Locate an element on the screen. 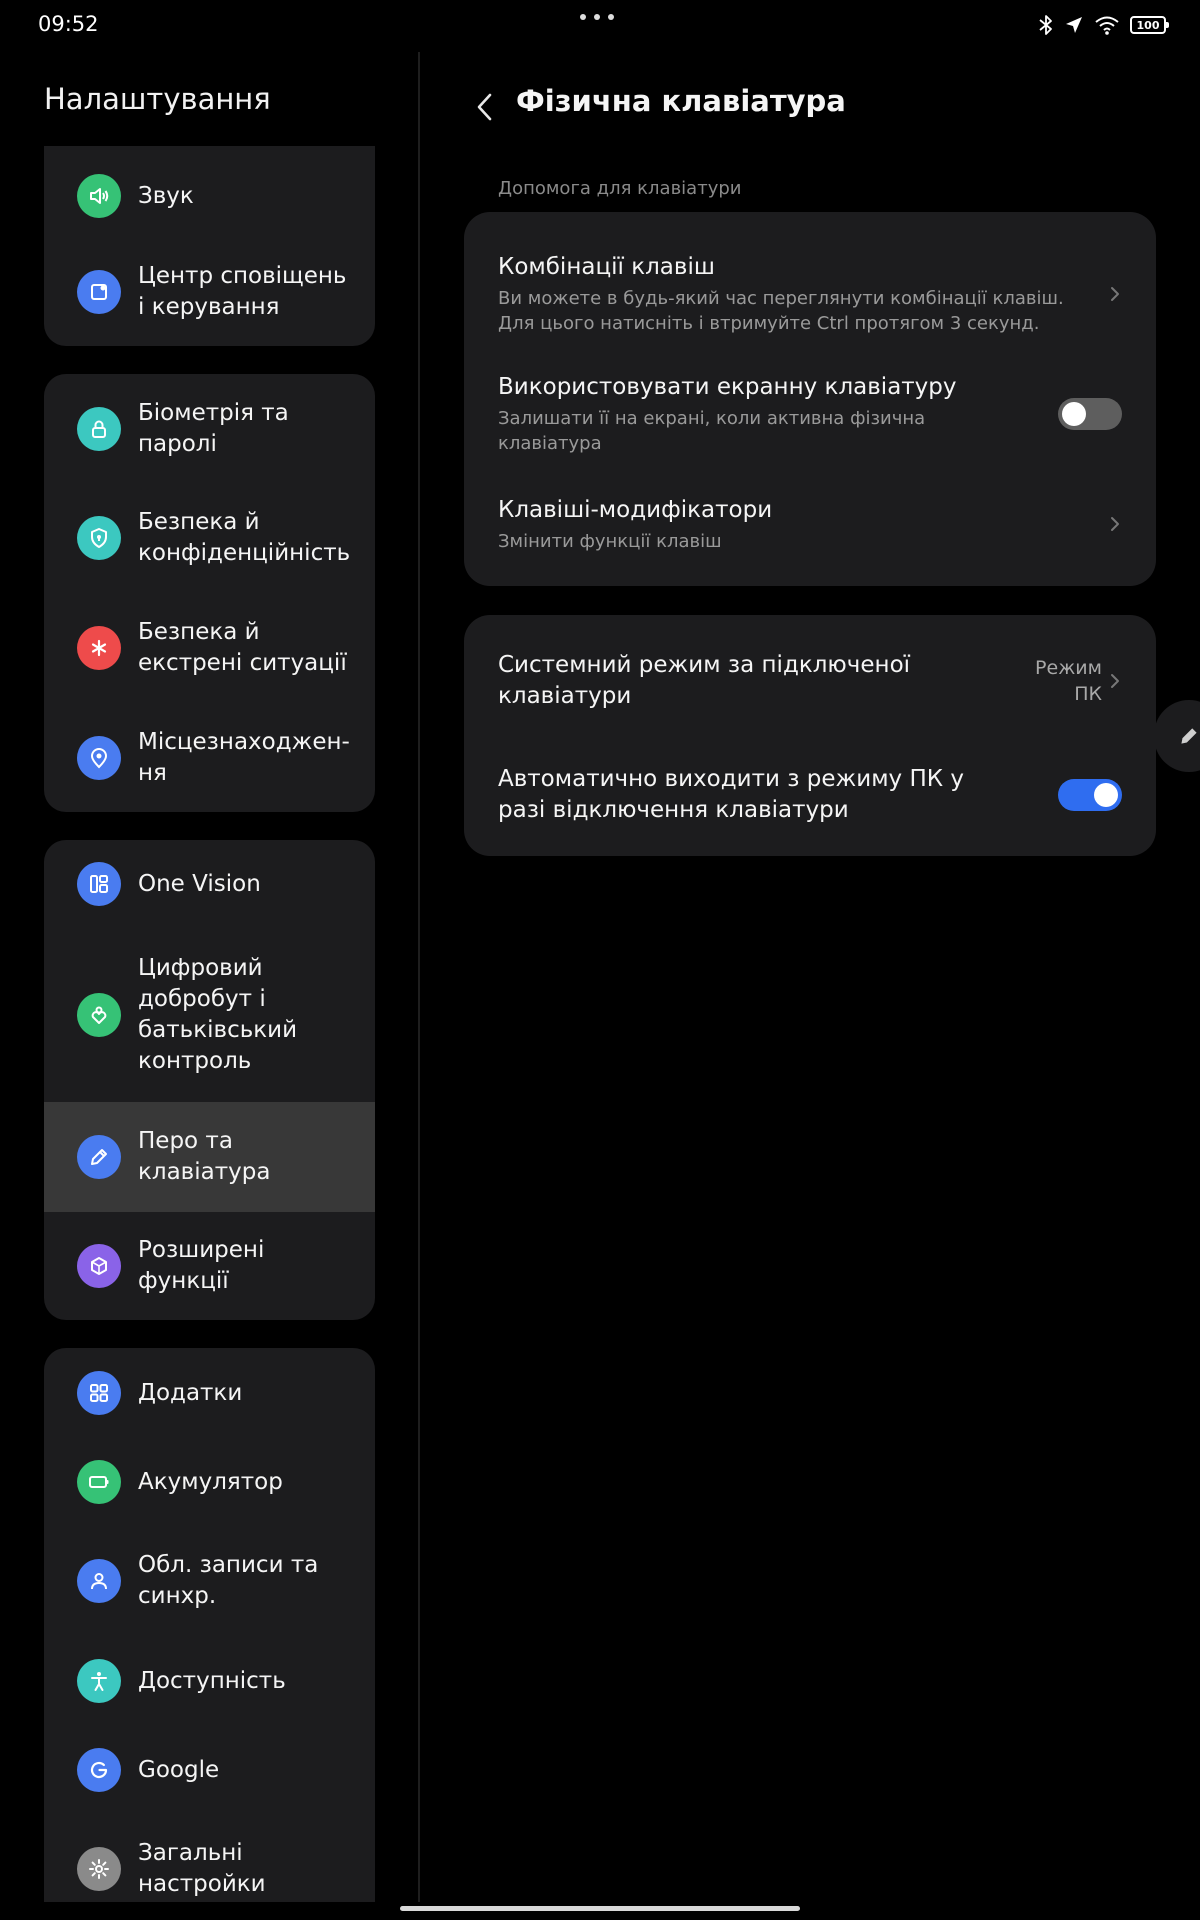 This screenshot has height=1920, width=1200. sidebar-item-location: Місцезнаходжен-ня is located at coordinates (209, 757).